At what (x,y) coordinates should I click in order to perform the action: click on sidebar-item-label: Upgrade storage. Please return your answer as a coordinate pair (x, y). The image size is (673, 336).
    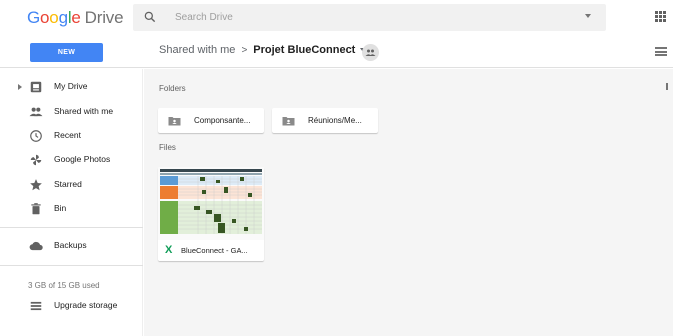
    Looking at the image, I should click on (86, 305).